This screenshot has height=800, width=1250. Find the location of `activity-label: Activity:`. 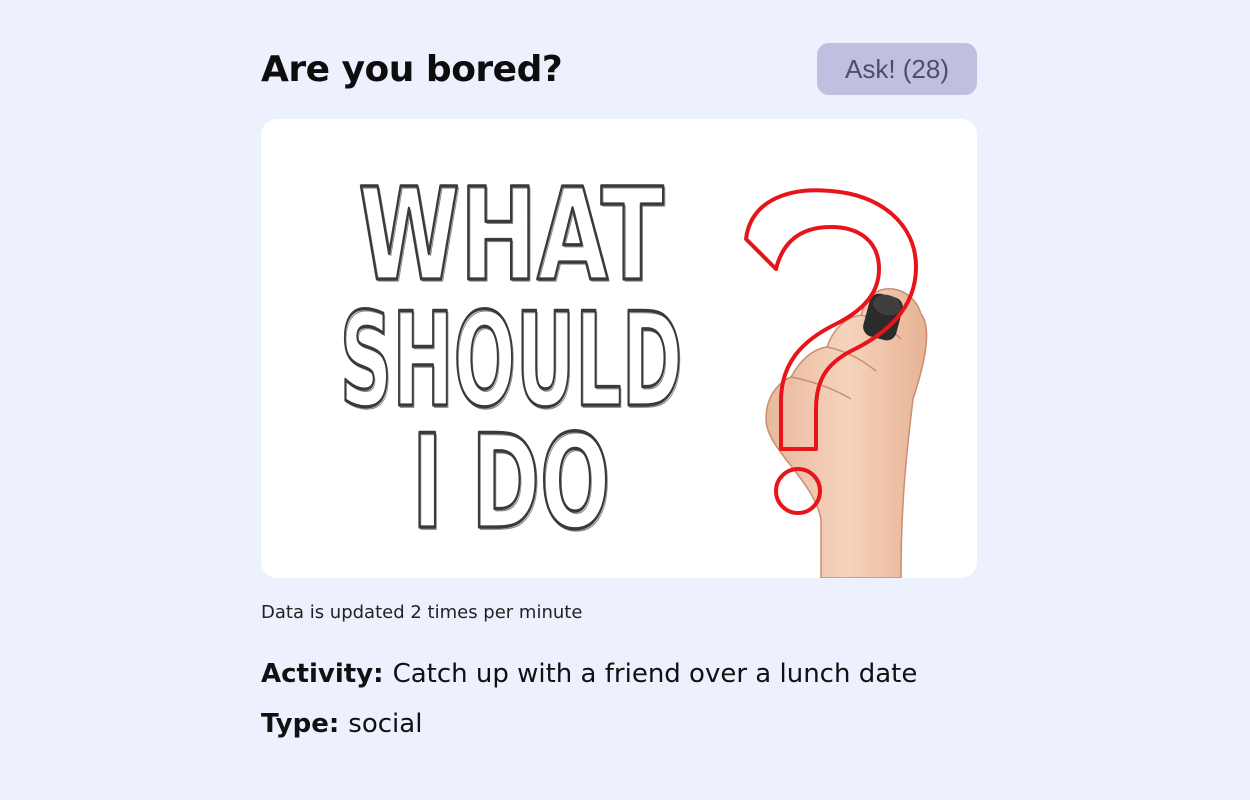

activity-label: Activity: is located at coordinates (327, 674).